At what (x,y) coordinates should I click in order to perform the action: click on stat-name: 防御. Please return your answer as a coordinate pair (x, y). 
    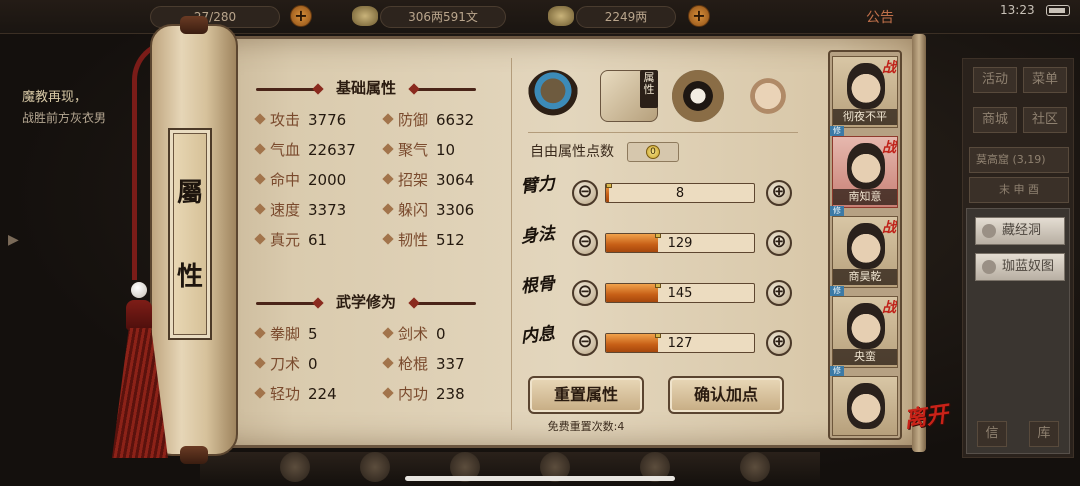
    Looking at the image, I should click on (413, 120).